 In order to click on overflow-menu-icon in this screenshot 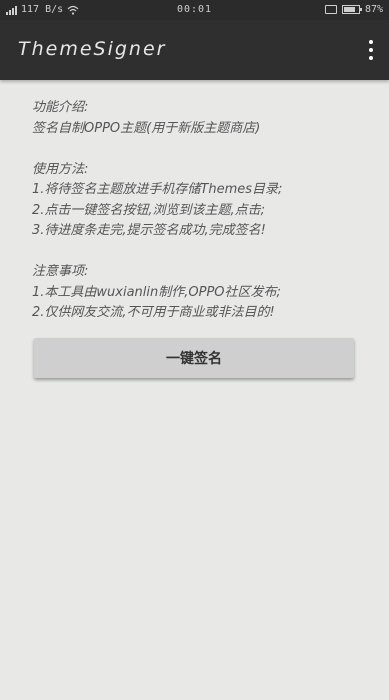, I will do `click(371, 50)`.